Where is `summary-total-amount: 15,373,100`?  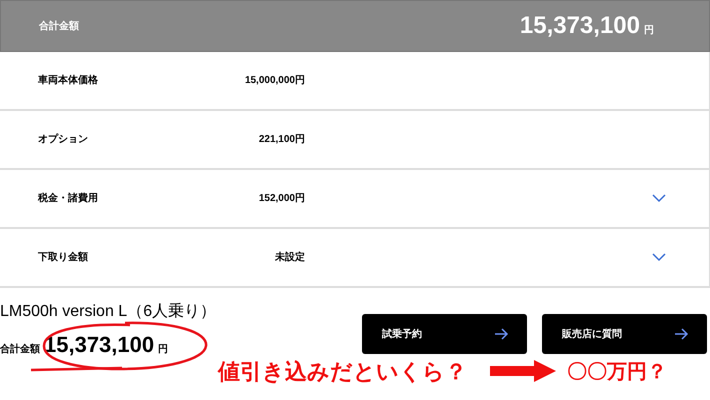
summary-total-amount: 15,373,100 is located at coordinates (99, 345).